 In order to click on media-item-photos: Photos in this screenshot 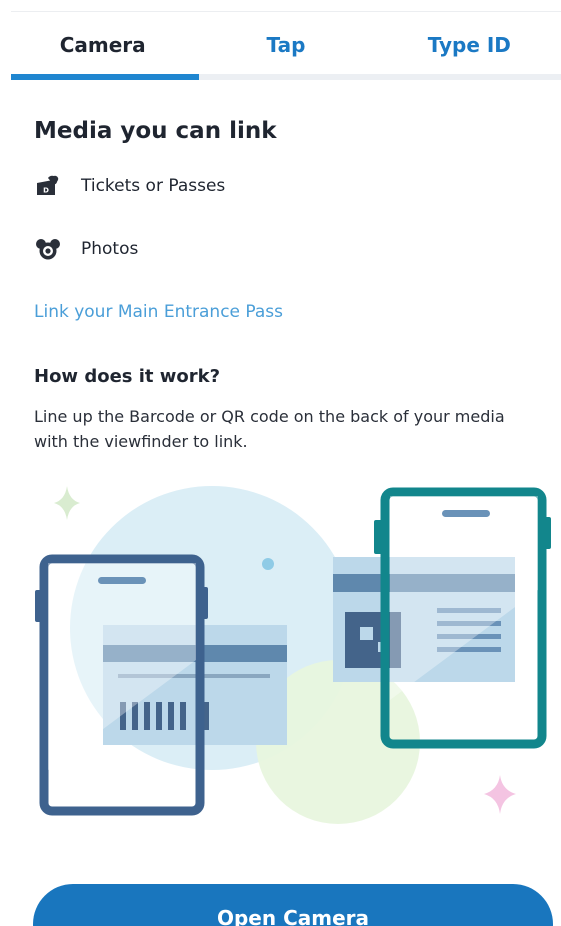, I will do `click(86, 249)`.